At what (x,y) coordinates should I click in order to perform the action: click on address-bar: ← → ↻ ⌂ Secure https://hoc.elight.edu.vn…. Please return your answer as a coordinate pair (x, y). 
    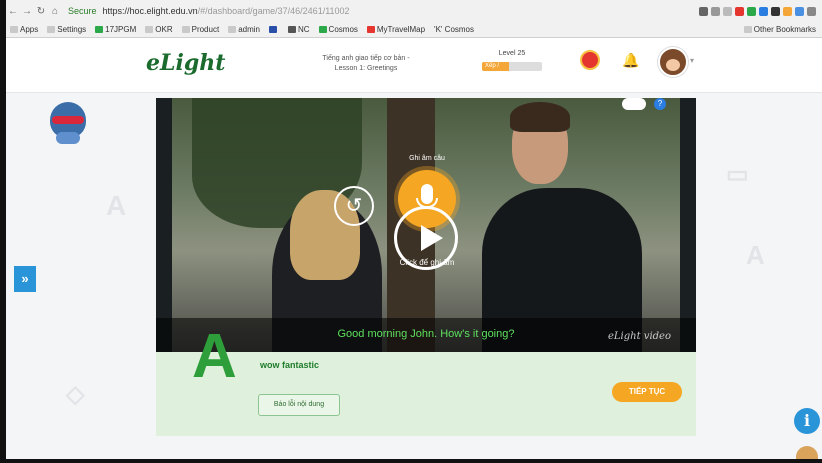
    Looking at the image, I should click on (414, 11).